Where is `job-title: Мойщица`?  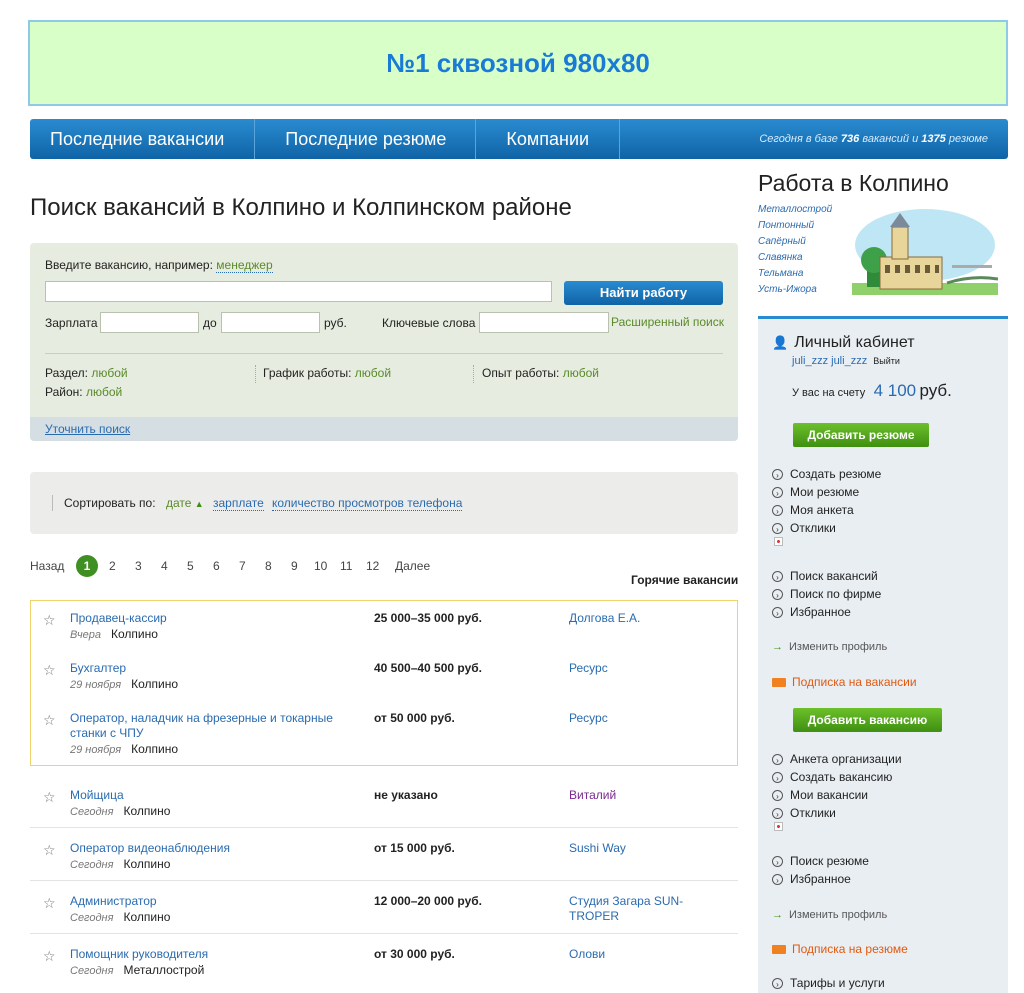 job-title: Мойщица is located at coordinates (97, 795).